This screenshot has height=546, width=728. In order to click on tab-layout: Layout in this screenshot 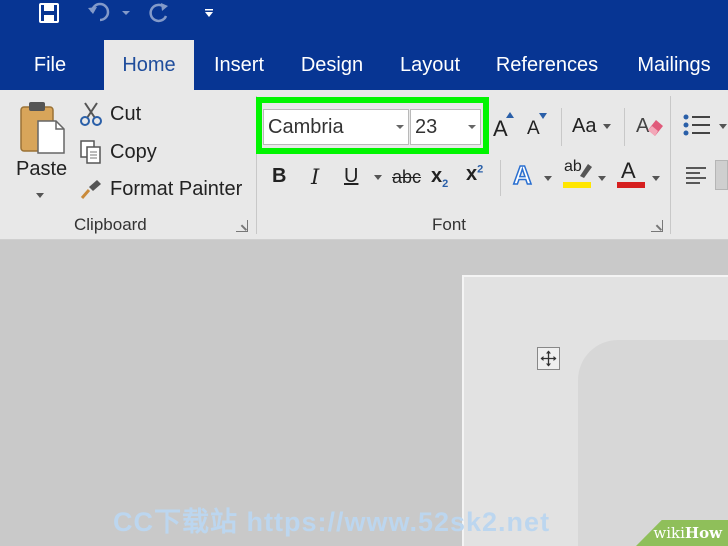, I will do `click(430, 62)`.